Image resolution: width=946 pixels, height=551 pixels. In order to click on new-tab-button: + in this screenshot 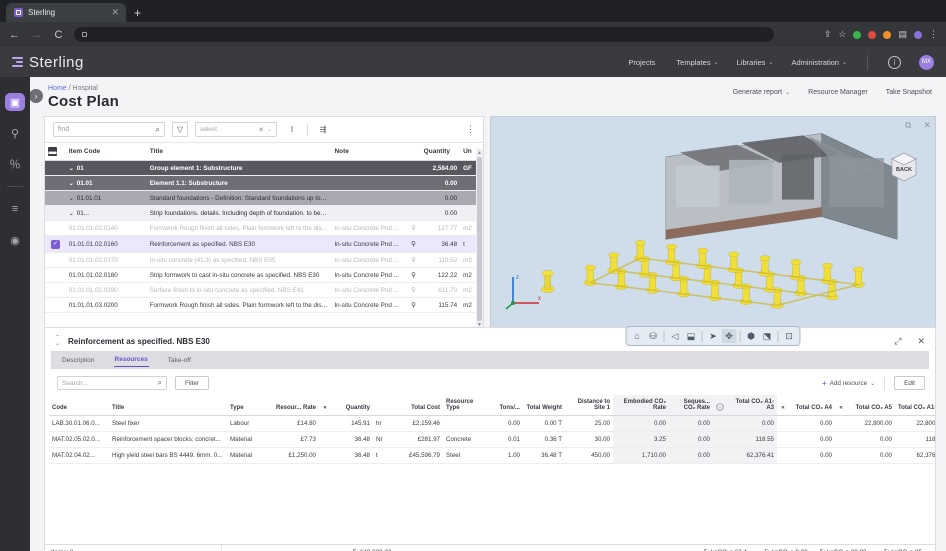, I will do `click(137, 14)`.